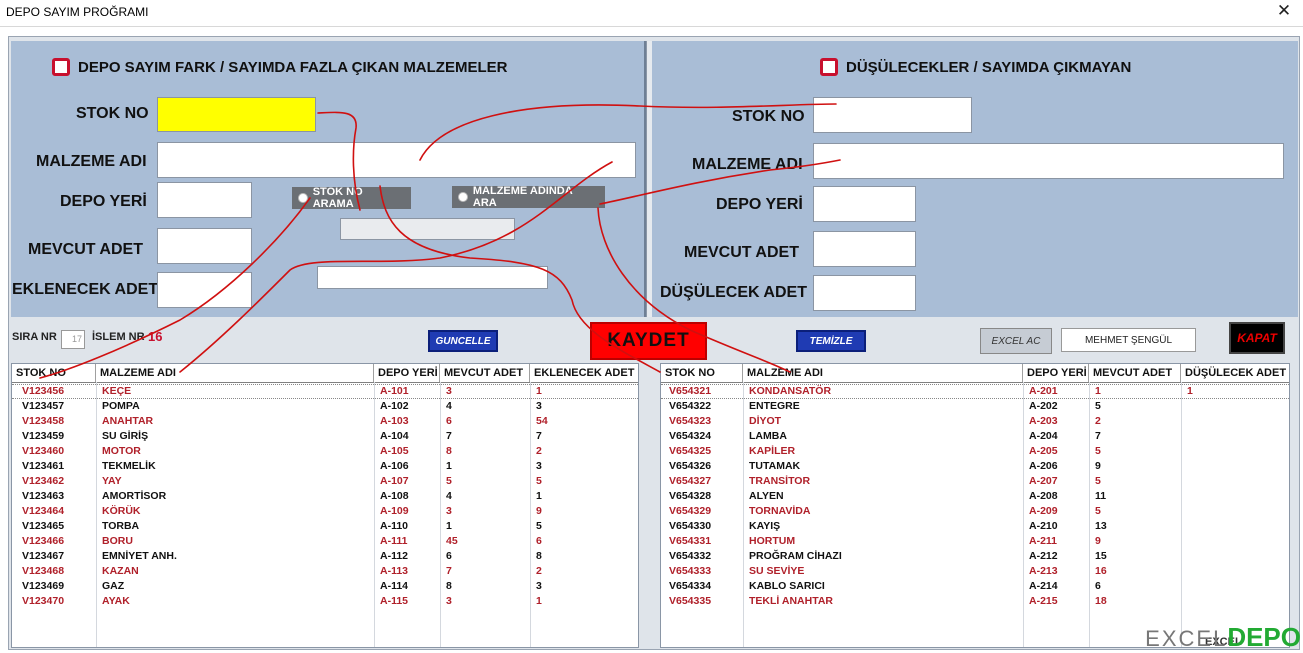  What do you see at coordinates (787, 586) in the screenshot?
I see `table-cell: KABLO SARICI` at bounding box center [787, 586].